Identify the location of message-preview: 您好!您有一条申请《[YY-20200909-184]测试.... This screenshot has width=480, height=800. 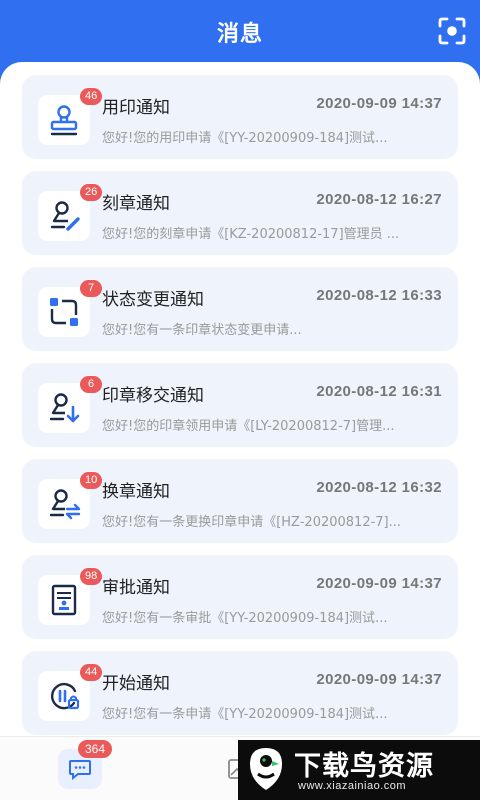
(245, 714).